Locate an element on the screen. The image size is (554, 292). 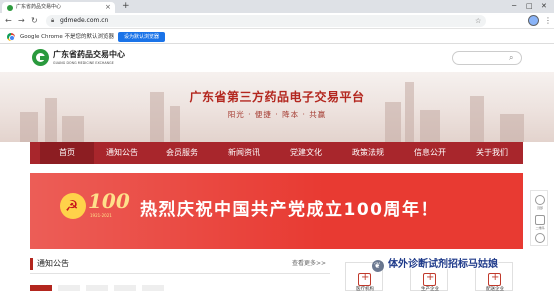
notice-section-title: 通知公告 is located at coordinates (53, 263).